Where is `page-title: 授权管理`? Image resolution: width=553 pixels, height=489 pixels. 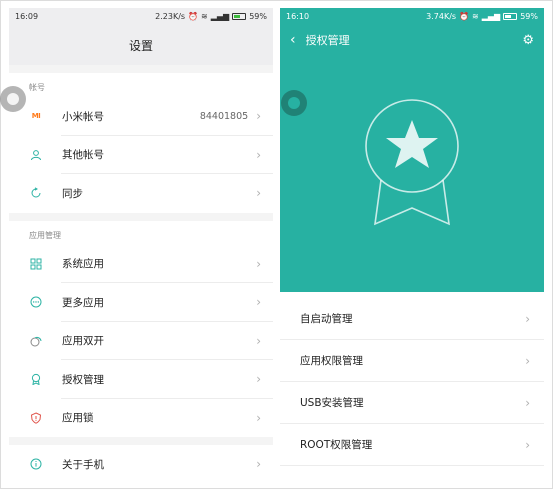
page-title: 授权管理 is located at coordinates (327, 40).